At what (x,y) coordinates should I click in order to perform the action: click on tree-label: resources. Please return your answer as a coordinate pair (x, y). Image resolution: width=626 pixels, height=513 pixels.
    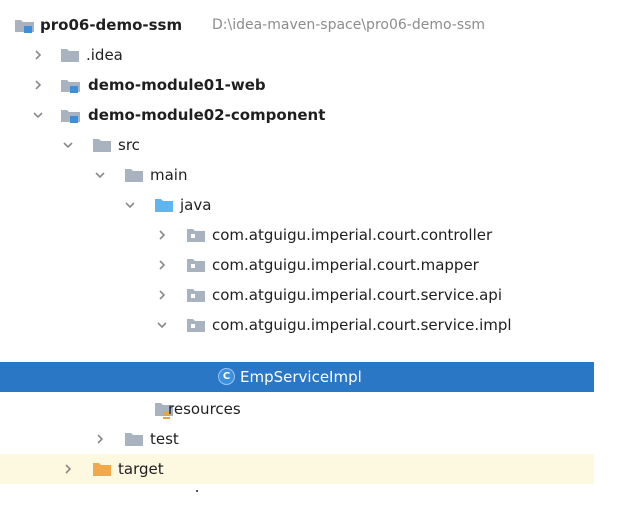
    Looking at the image, I should click on (204, 409).